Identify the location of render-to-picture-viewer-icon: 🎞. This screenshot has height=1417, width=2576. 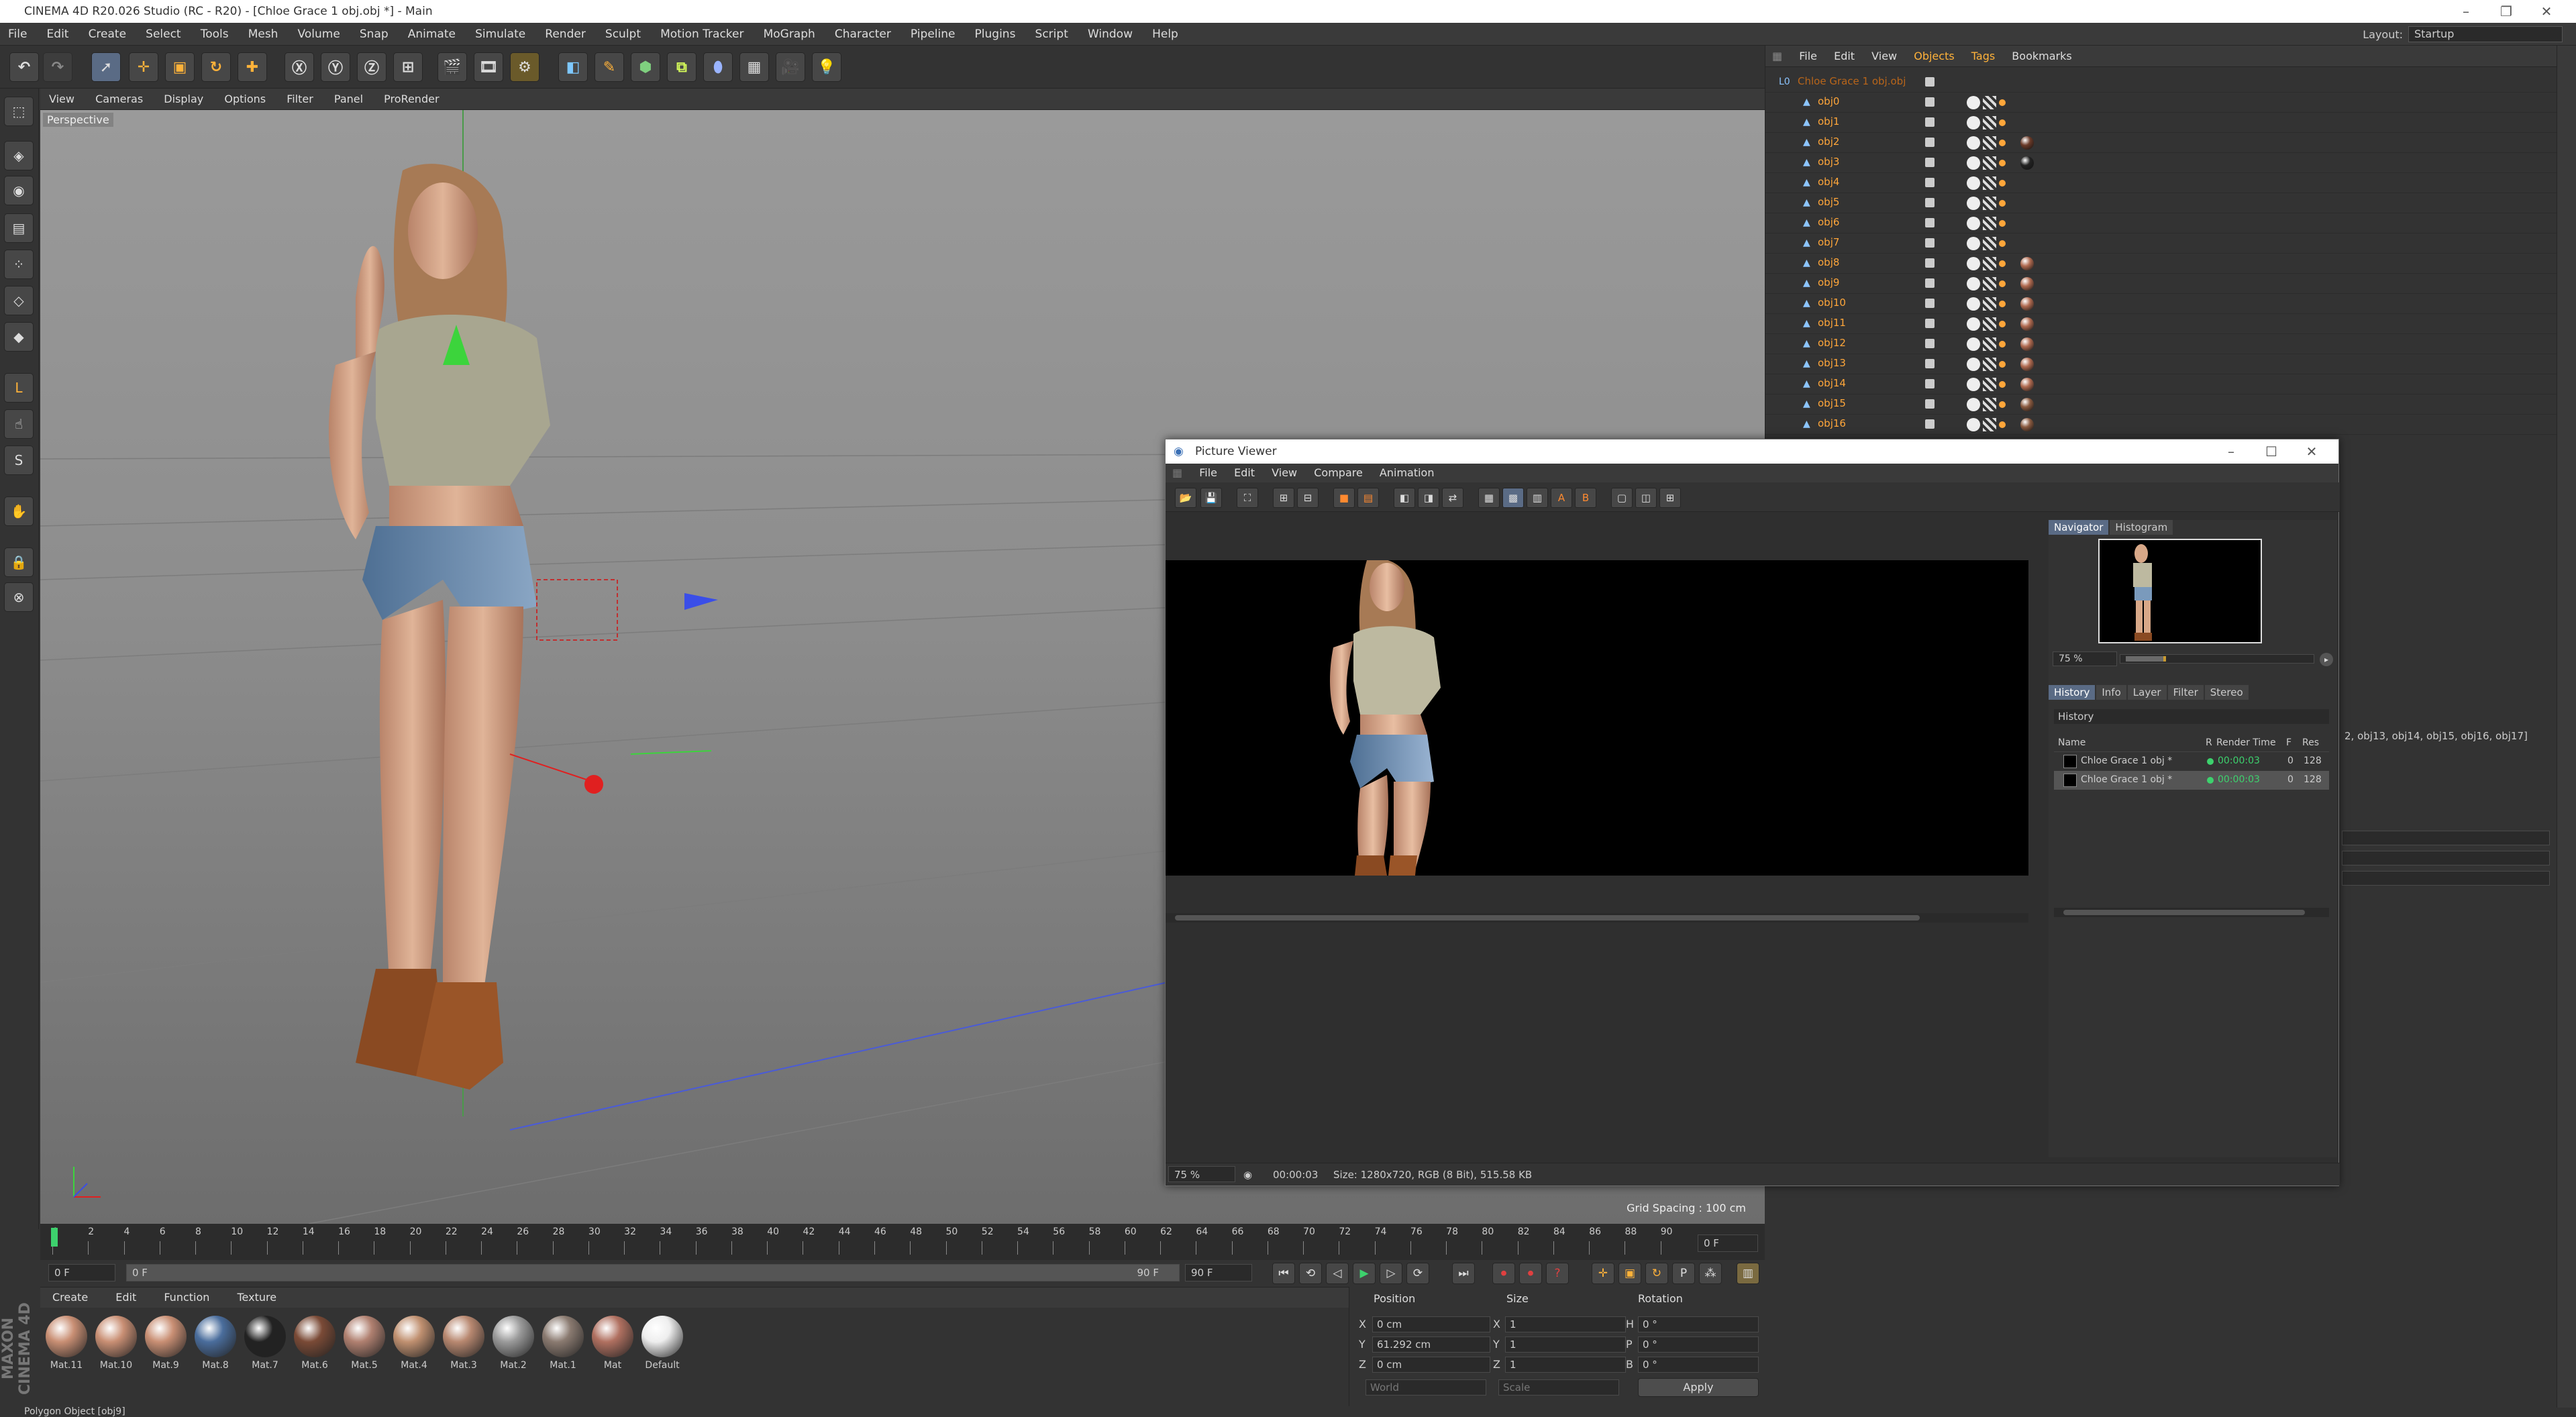
(488, 67).